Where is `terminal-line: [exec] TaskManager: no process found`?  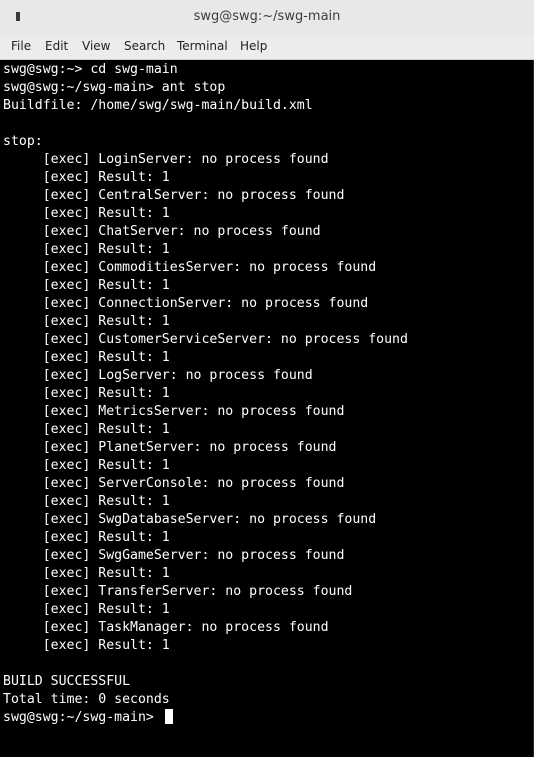 terminal-line: [exec] TaskManager: no process found is located at coordinates (166, 627).